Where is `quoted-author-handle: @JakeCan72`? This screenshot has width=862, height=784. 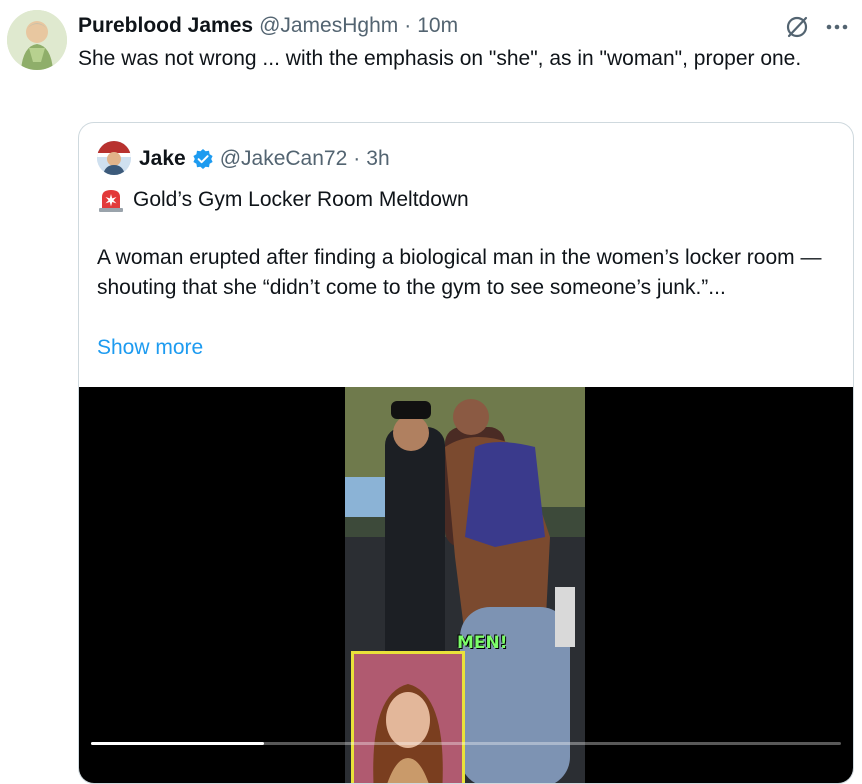 quoted-author-handle: @JakeCan72 is located at coordinates (284, 159).